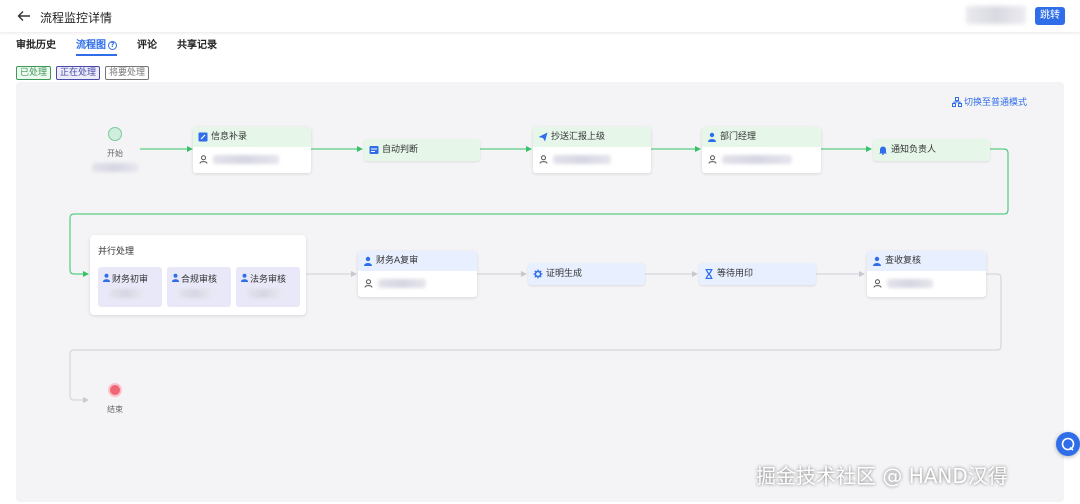  I want to click on chat-icon, so click(1068, 444).